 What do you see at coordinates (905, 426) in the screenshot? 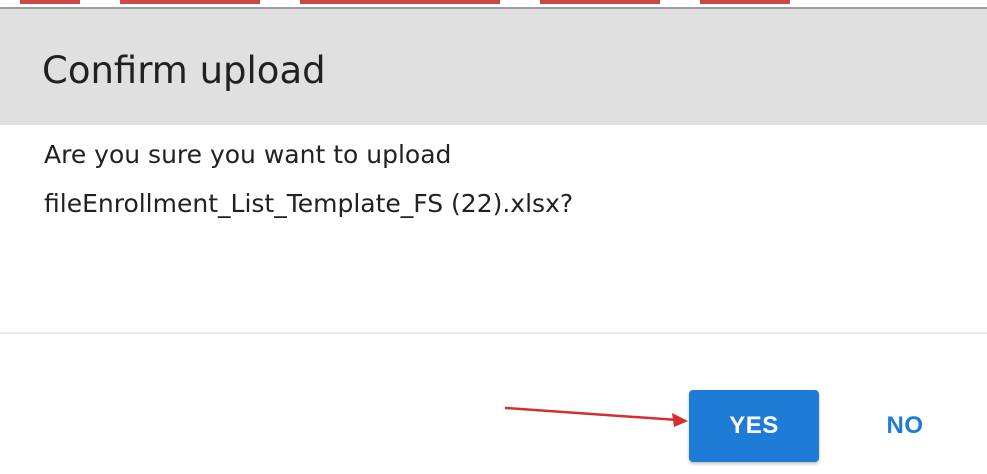
I see `no-button: NO` at bounding box center [905, 426].